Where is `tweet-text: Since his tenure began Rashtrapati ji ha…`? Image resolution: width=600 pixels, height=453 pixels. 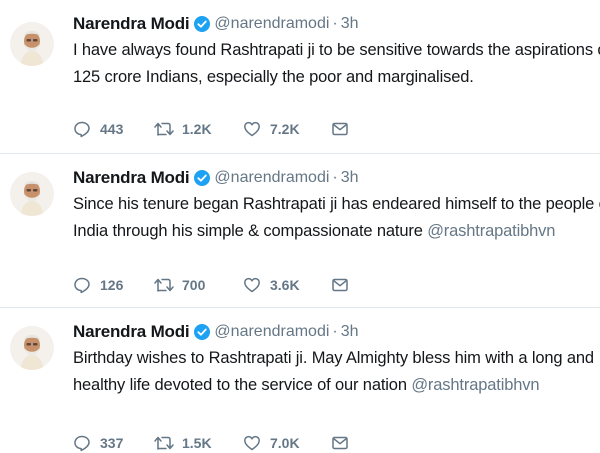
tweet-text: Since his tenure began Rashtrapati ji ha… is located at coordinates (336, 218).